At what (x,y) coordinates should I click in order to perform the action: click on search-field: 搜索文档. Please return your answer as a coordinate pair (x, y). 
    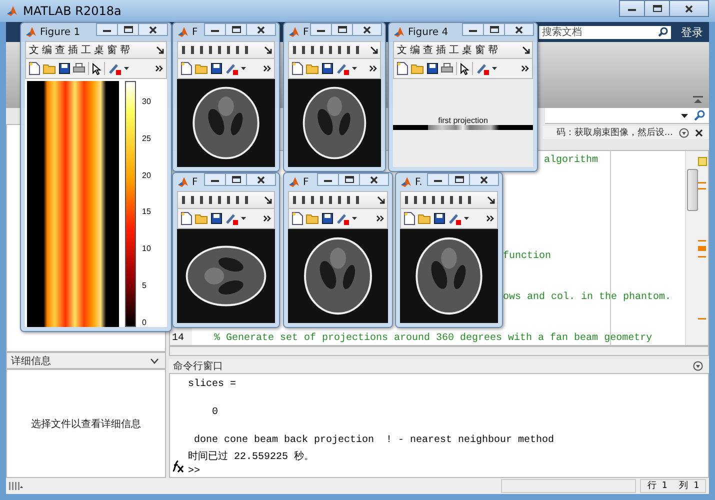
    Looking at the image, I should click on (597, 32).